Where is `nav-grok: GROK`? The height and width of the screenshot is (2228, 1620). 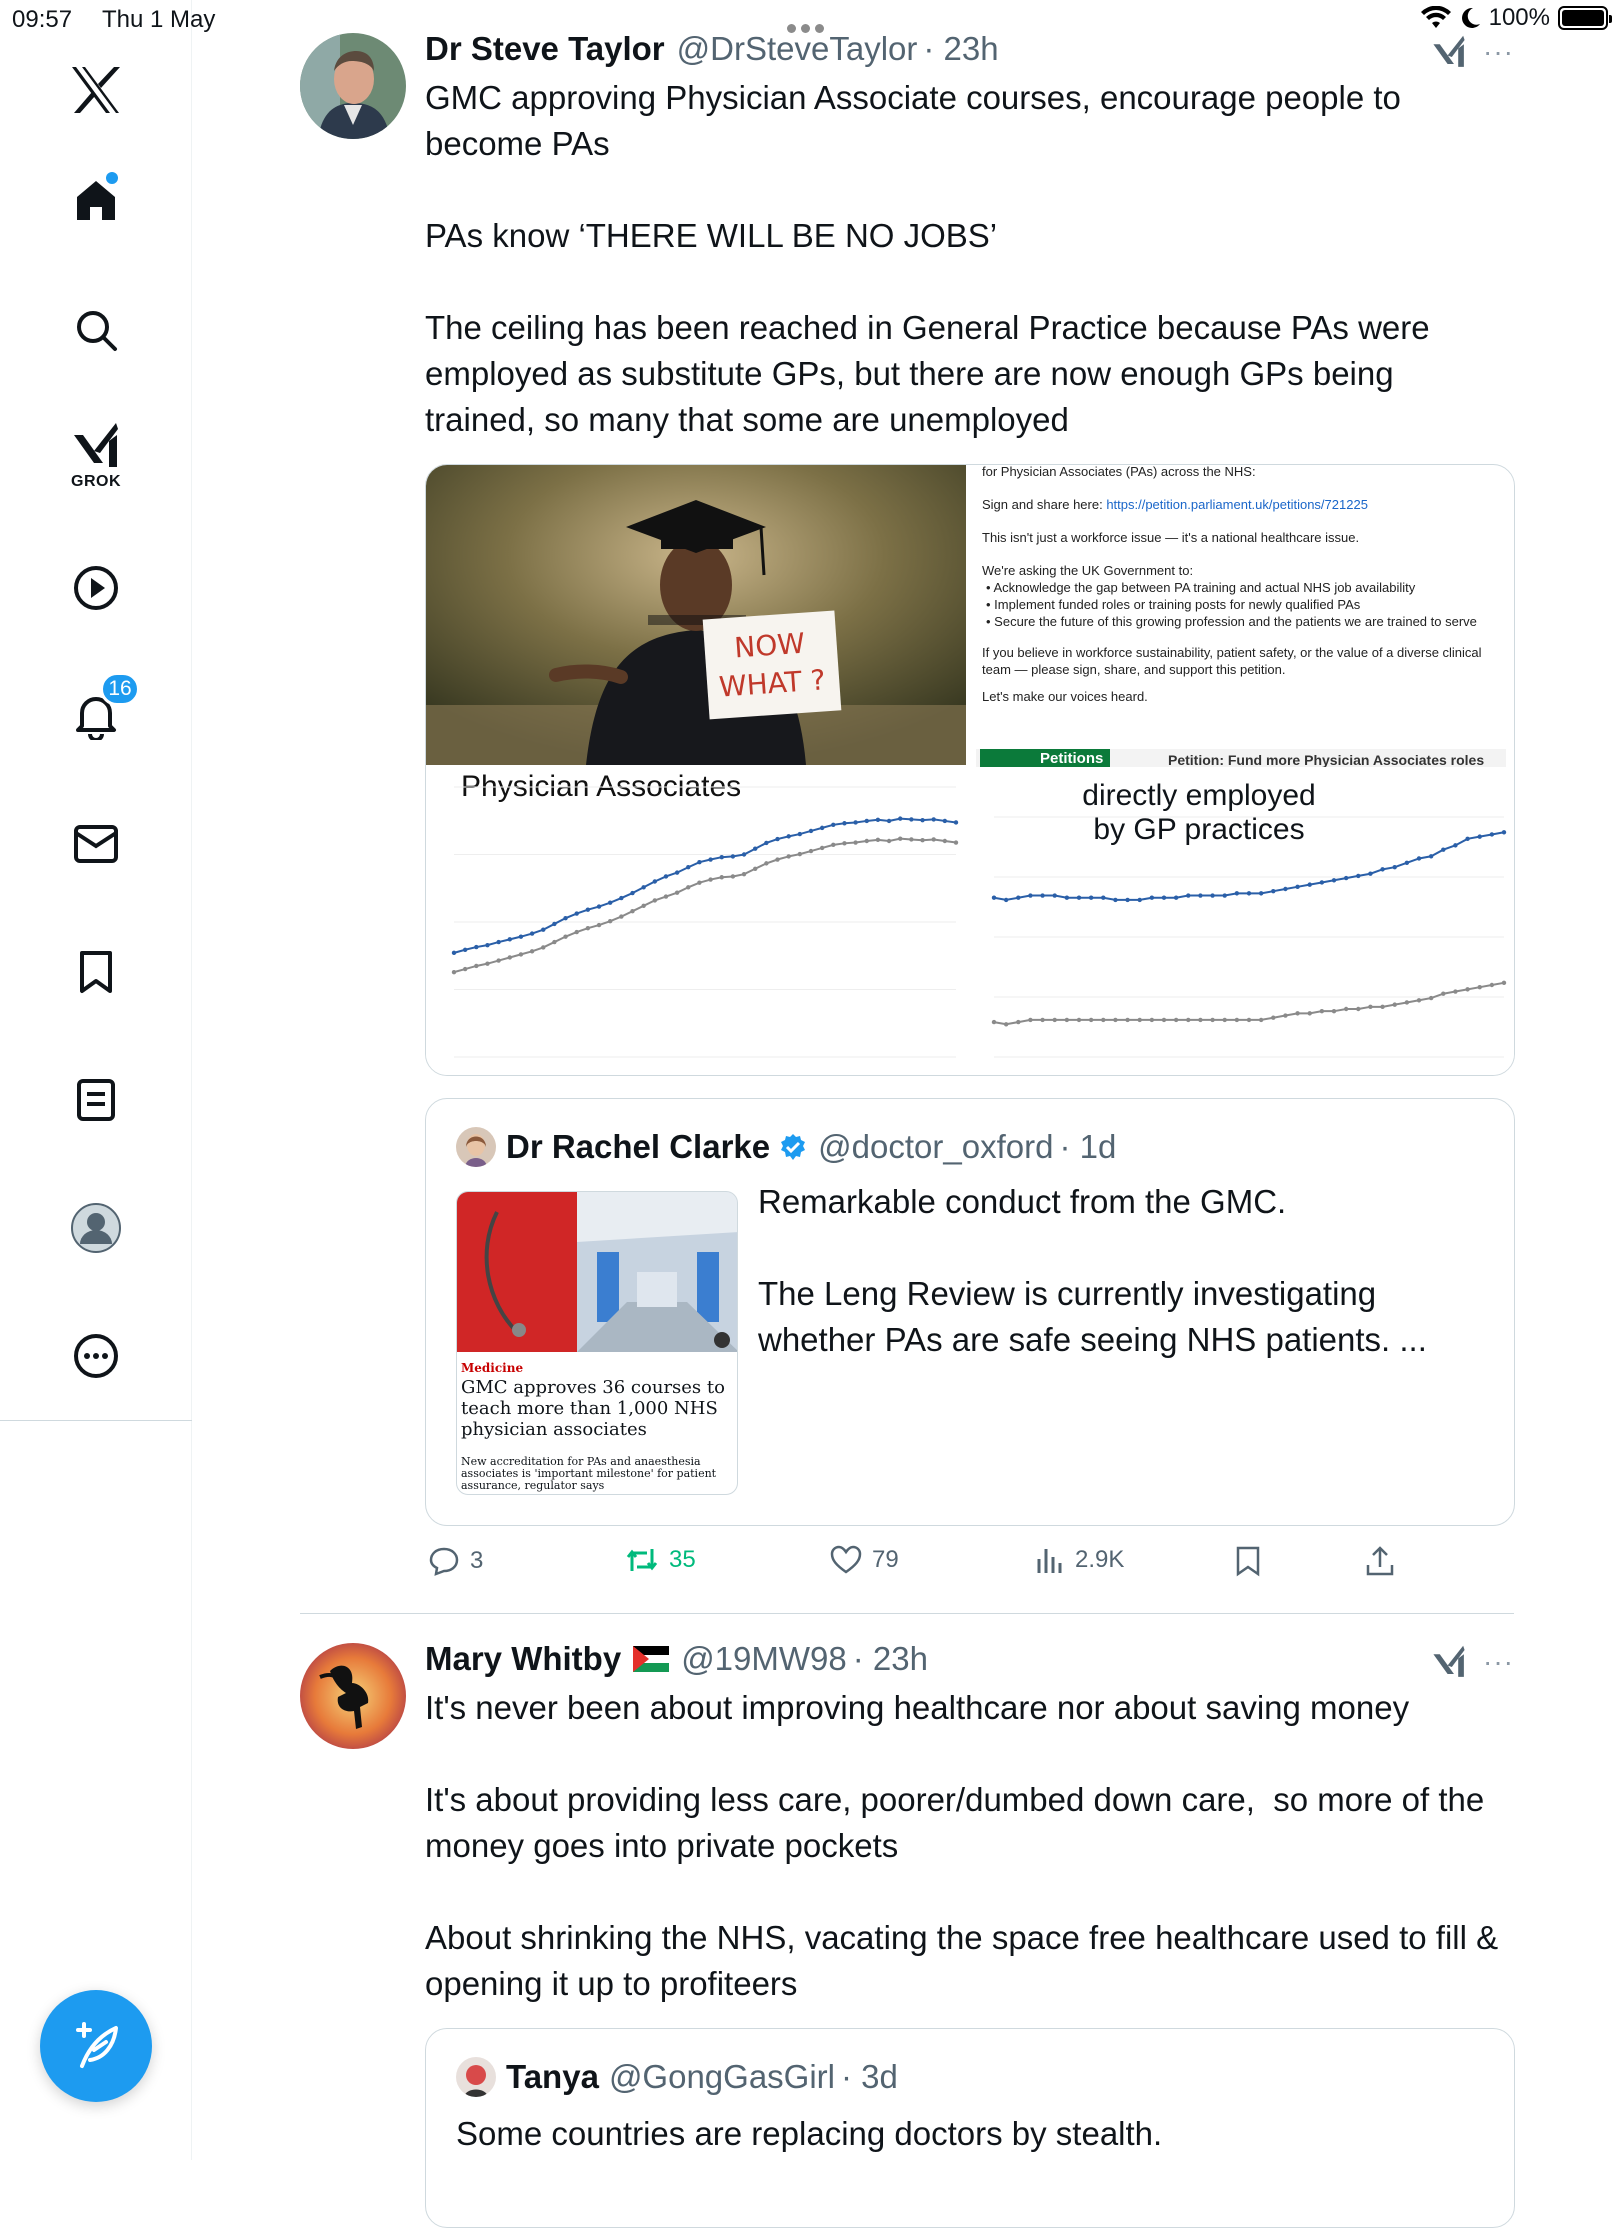 nav-grok: GROK is located at coordinates (96, 460).